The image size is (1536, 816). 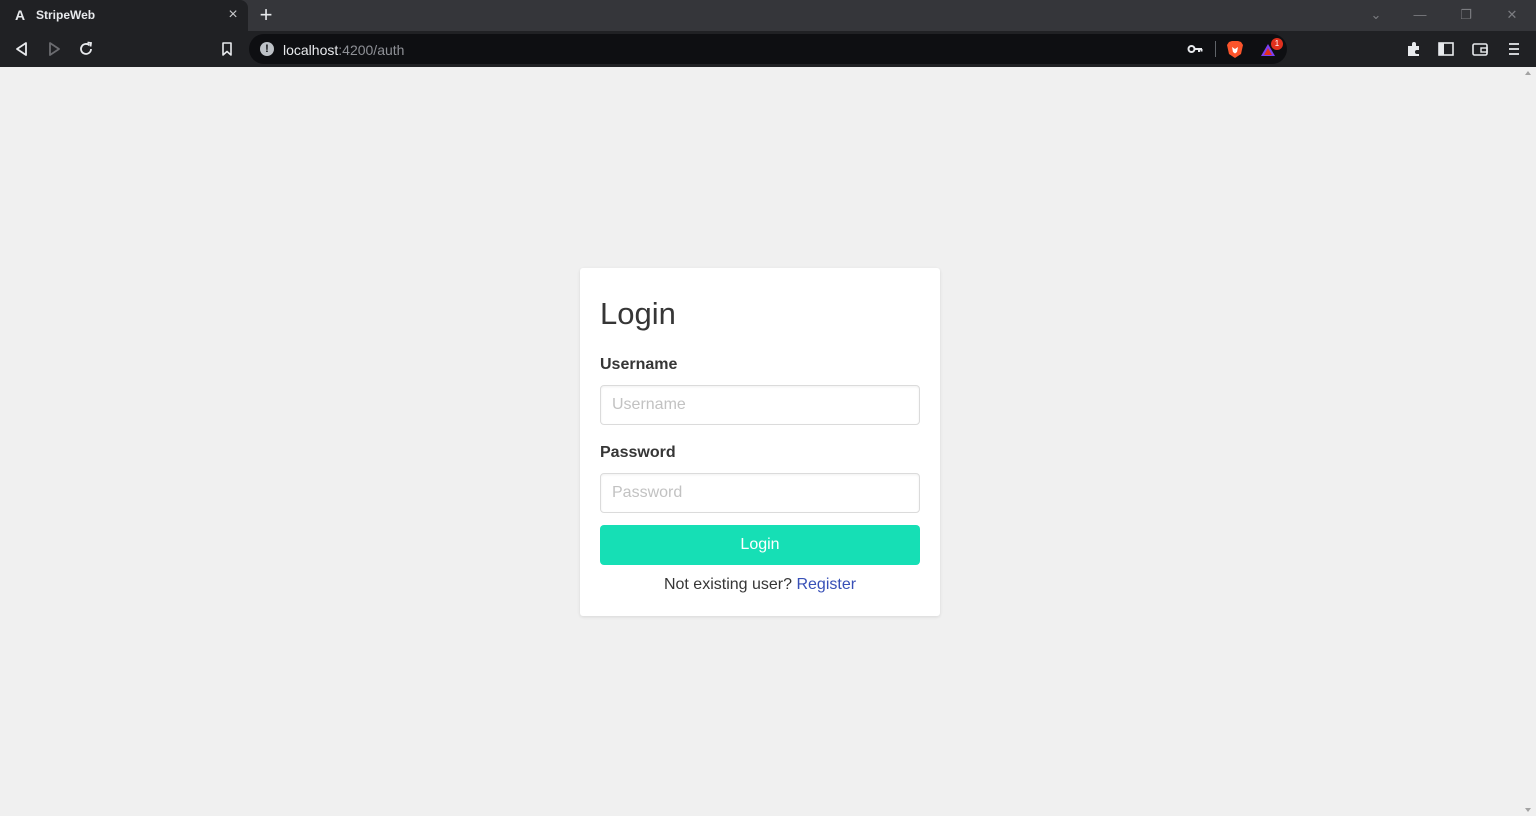 I want to click on vertical-scrollbar, so click(x=1528, y=441).